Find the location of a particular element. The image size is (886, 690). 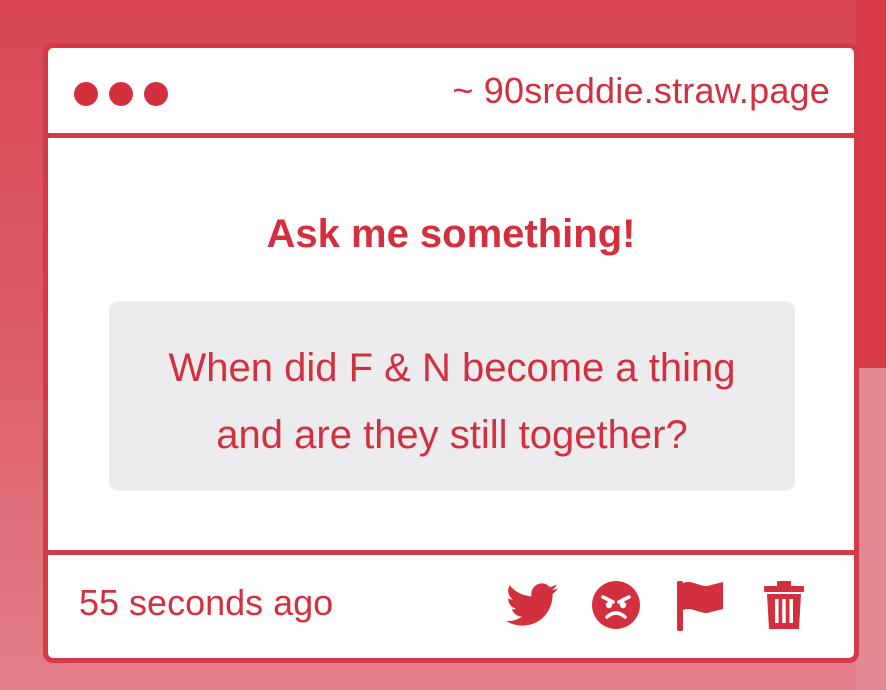

report-angry-button is located at coordinates (616, 605).